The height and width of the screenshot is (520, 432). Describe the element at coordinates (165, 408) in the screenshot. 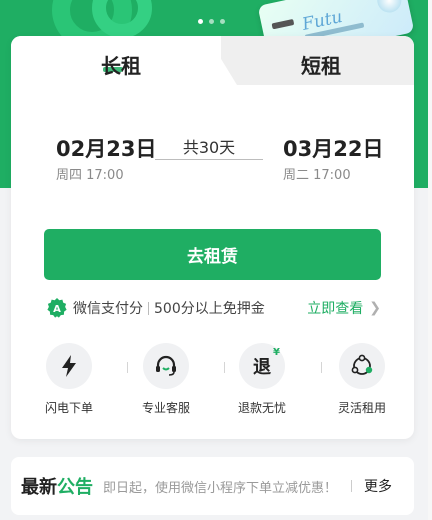

I see `feature-label: 专业客服` at that location.